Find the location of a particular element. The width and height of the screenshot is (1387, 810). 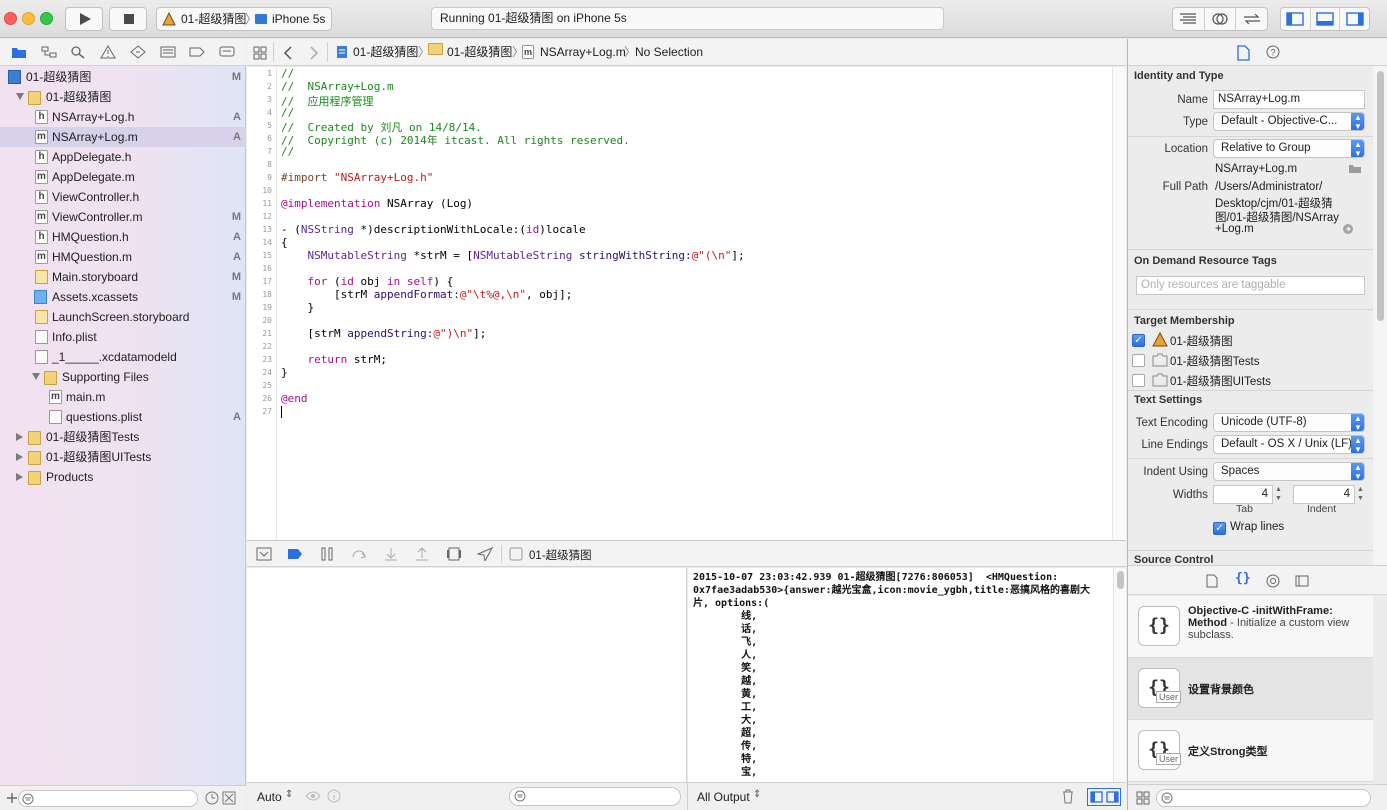

media-library-icon is located at coordinates (1302, 581).